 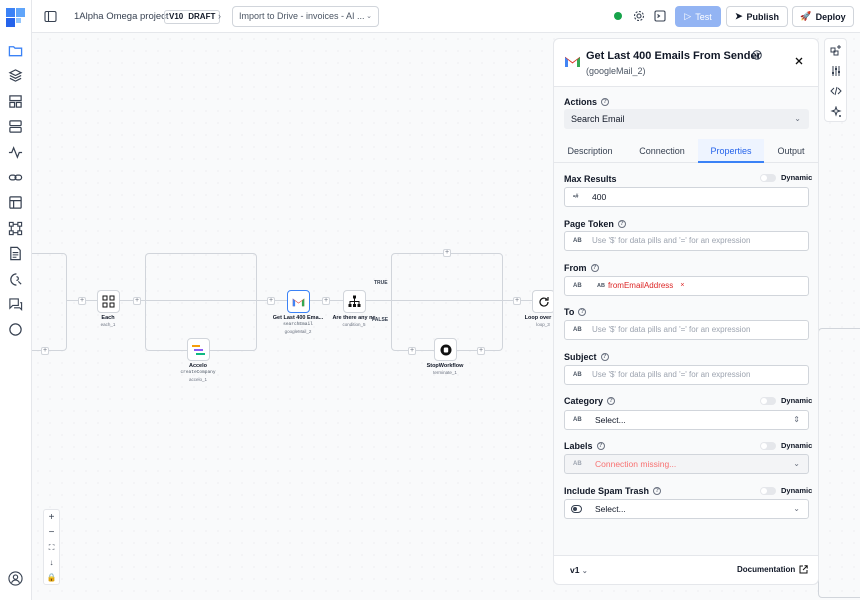 I want to click on labels-dynamic-toggle: Dynamic, so click(x=786, y=445).